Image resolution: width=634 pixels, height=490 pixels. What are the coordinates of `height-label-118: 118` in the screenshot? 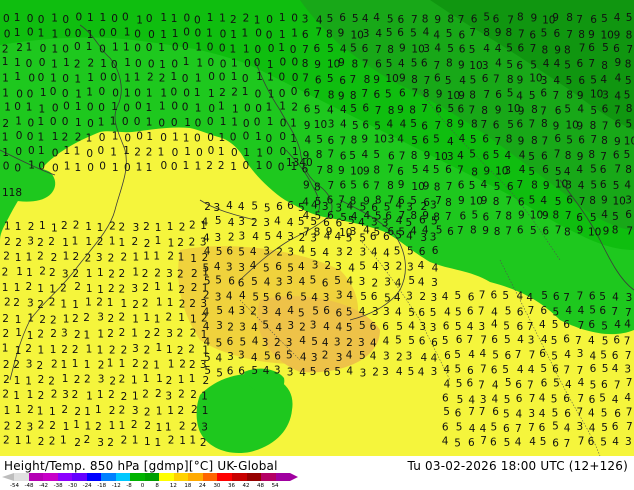 It's located at (12, 193).